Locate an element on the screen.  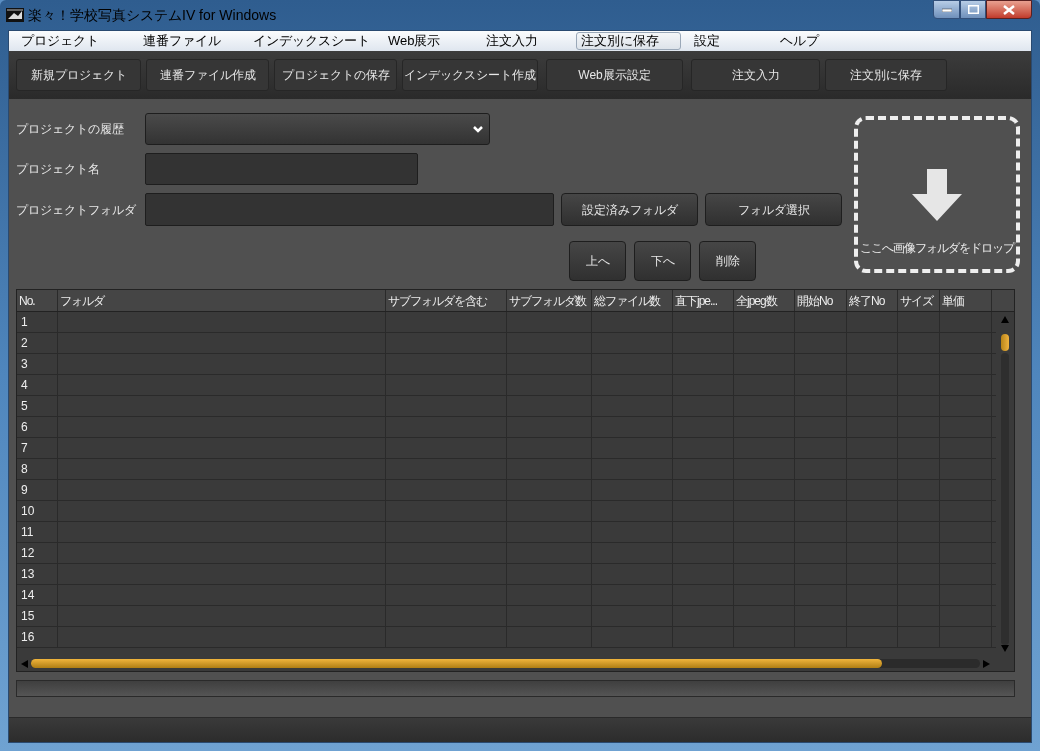
menu-item: 連番ファイル is located at coordinates (182, 41).